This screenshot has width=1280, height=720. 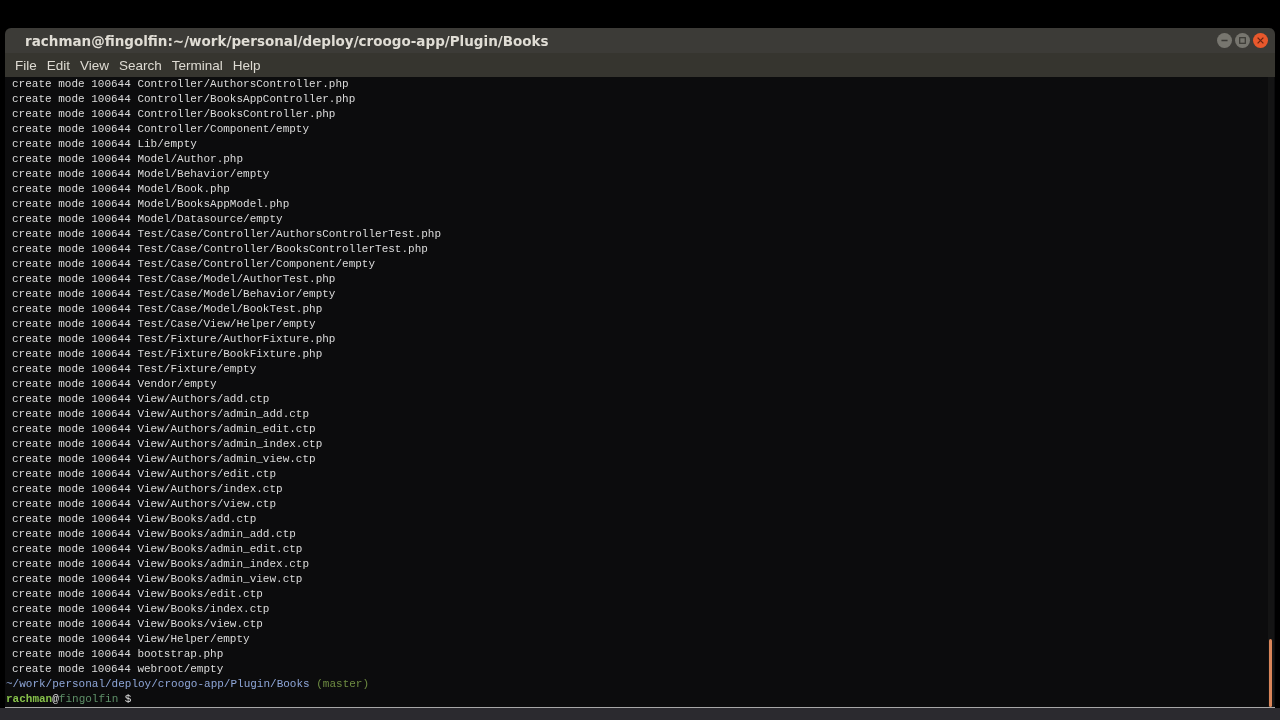 What do you see at coordinates (173, 279) in the screenshot?
I see `terminal-line: create mode 100644 Test/Case/Model/AuthorTest.php` at bounding box center [173, 279].